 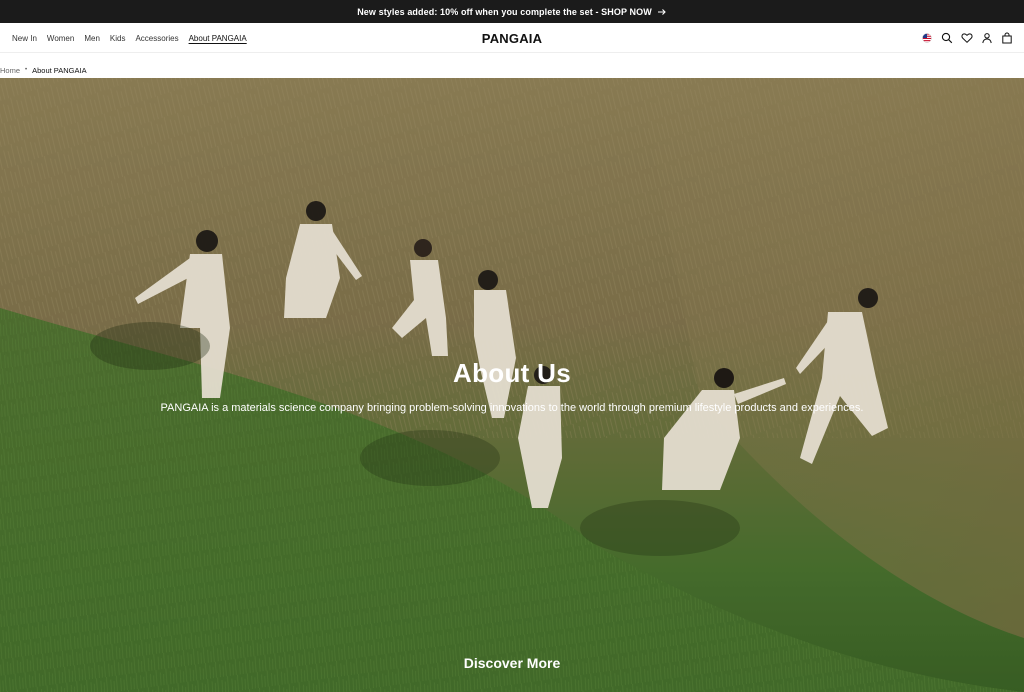 I want to click on heart-icon, so click(x=967, y=38).